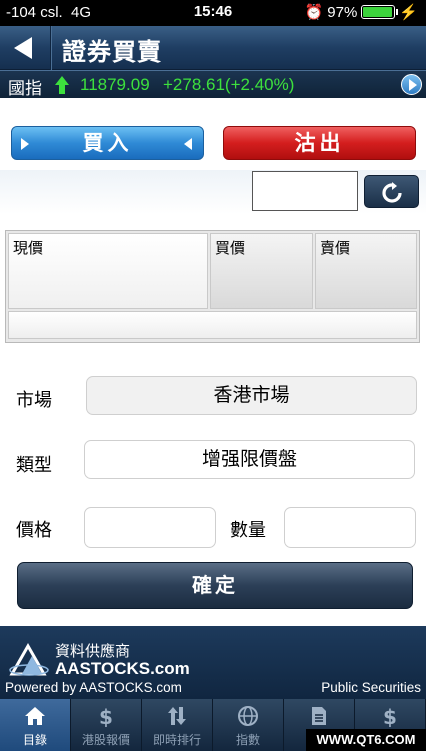 Image resolution: width=426 pixels, height=751 pixels. What do you see at coordinates (230, 248) in the screenshot?
I see `bid-price-label: 買價` at bounding box center [230, 248].